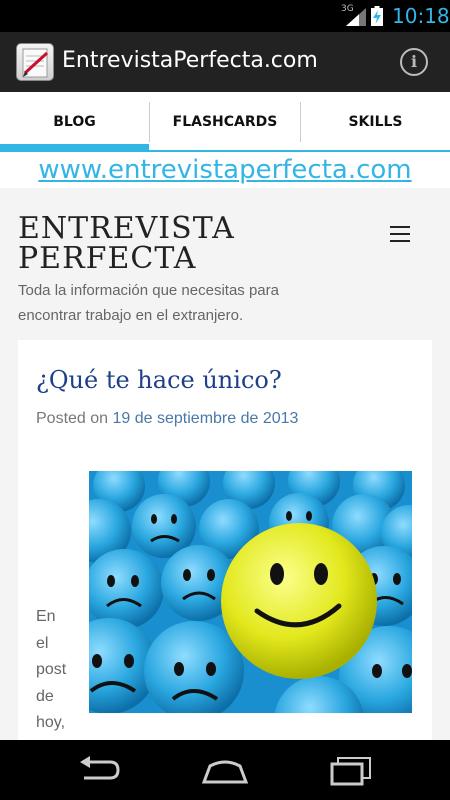 The height and width of the screenshot is (800, 450). I want to click on tab-bar: BLOG FLASHCARDS SKILLS, so click(225, 122).